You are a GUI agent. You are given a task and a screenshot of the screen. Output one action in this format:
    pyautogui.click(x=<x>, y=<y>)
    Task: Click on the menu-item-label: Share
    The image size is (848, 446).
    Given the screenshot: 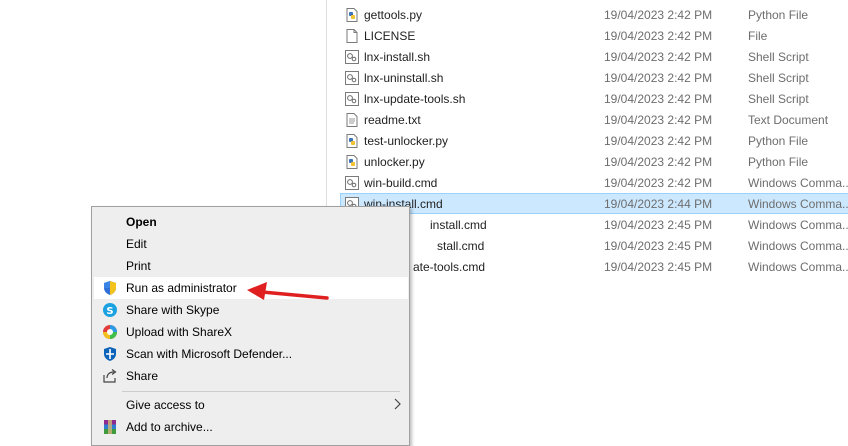 What is the action you would take?
    pyautogui.click(x=142, y=376)
    